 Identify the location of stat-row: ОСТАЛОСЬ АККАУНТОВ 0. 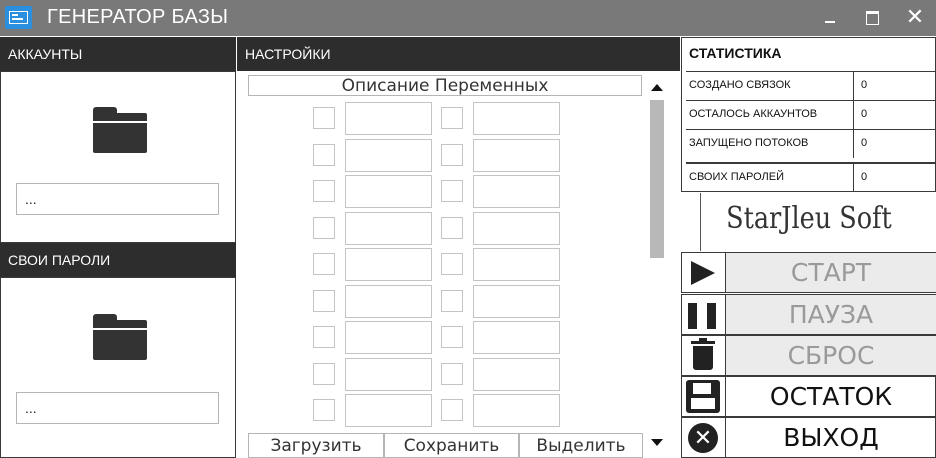
(811, 114).